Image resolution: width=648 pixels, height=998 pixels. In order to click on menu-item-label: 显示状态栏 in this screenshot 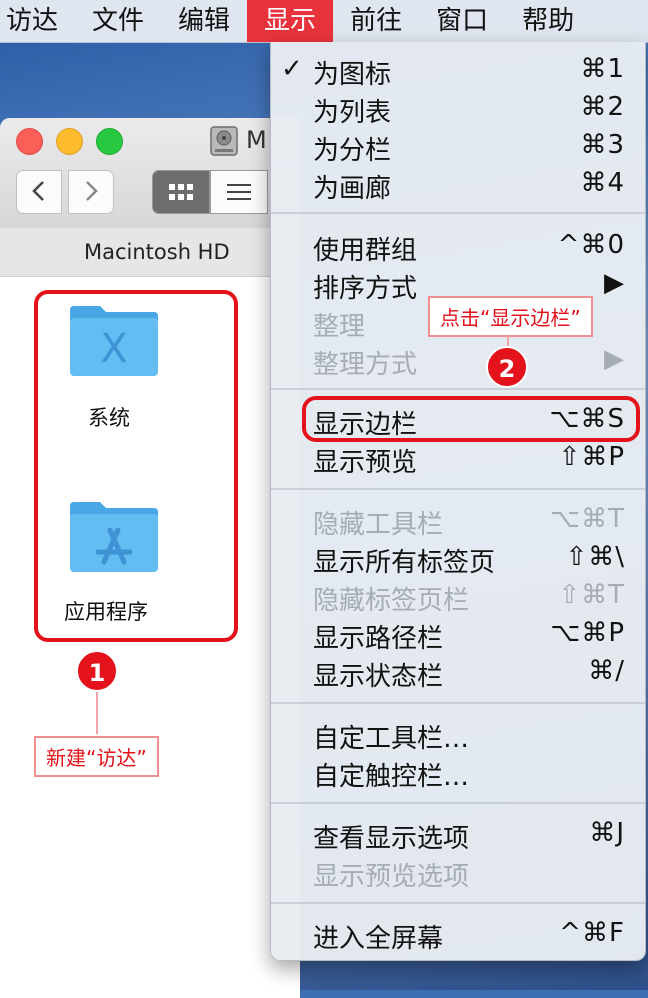, I will do `click(378, 677)`.